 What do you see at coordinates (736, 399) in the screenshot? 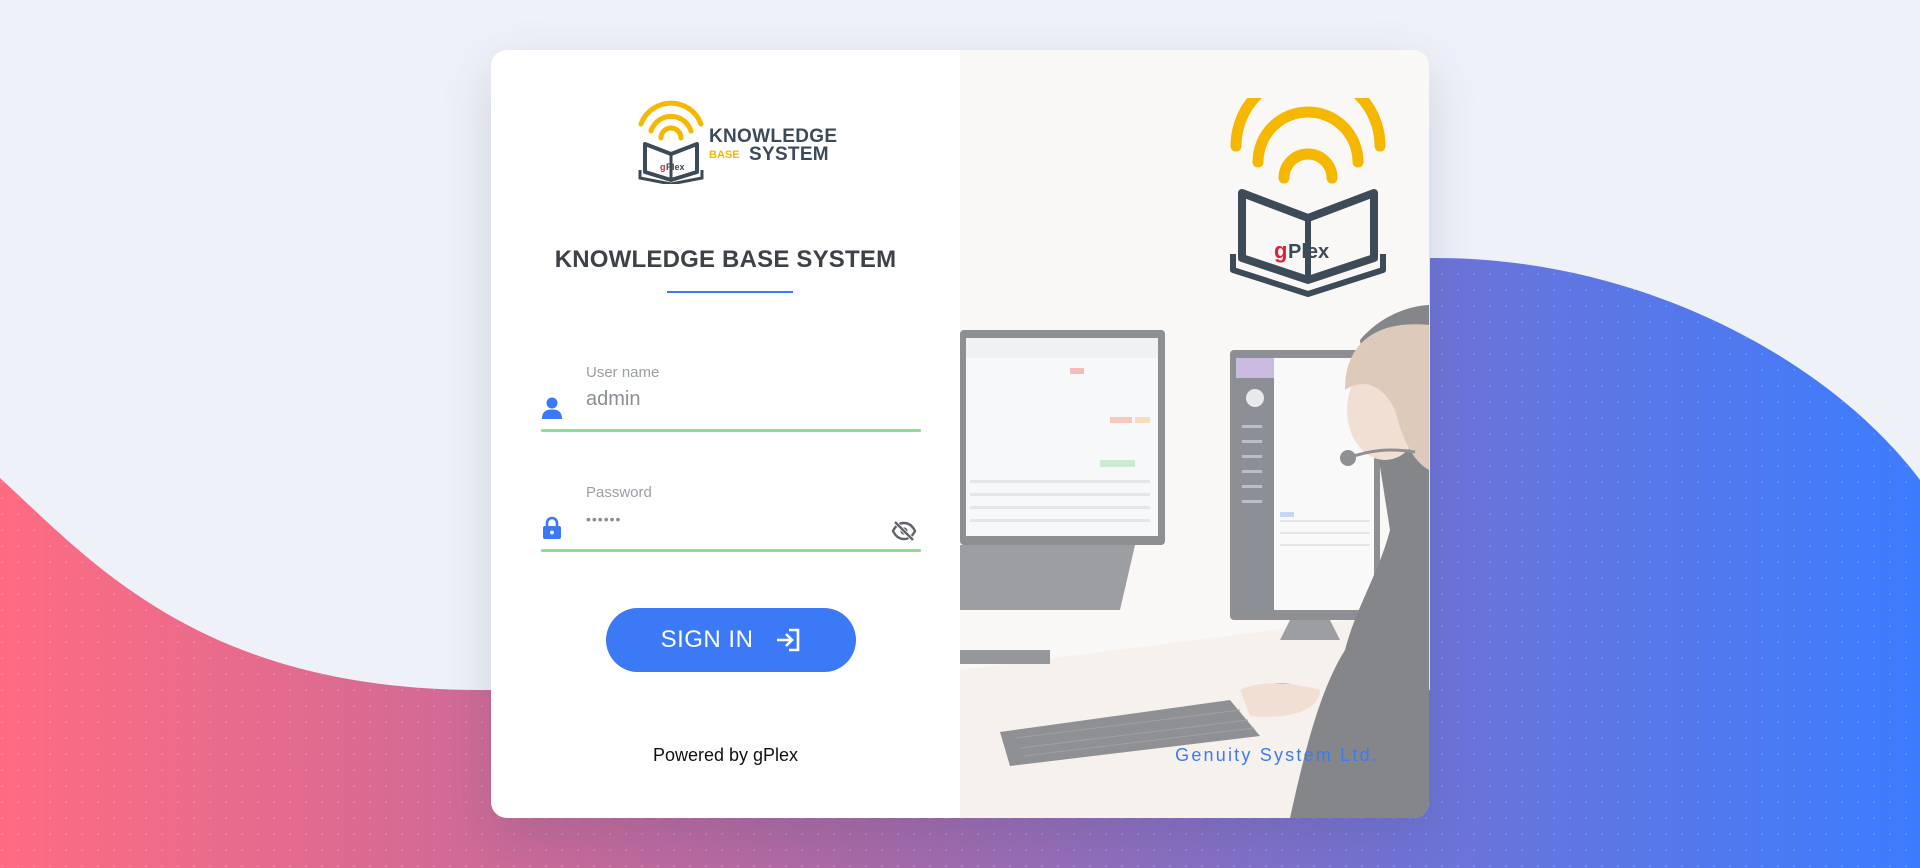
I see `username-input` at bounding box center [736, 399].